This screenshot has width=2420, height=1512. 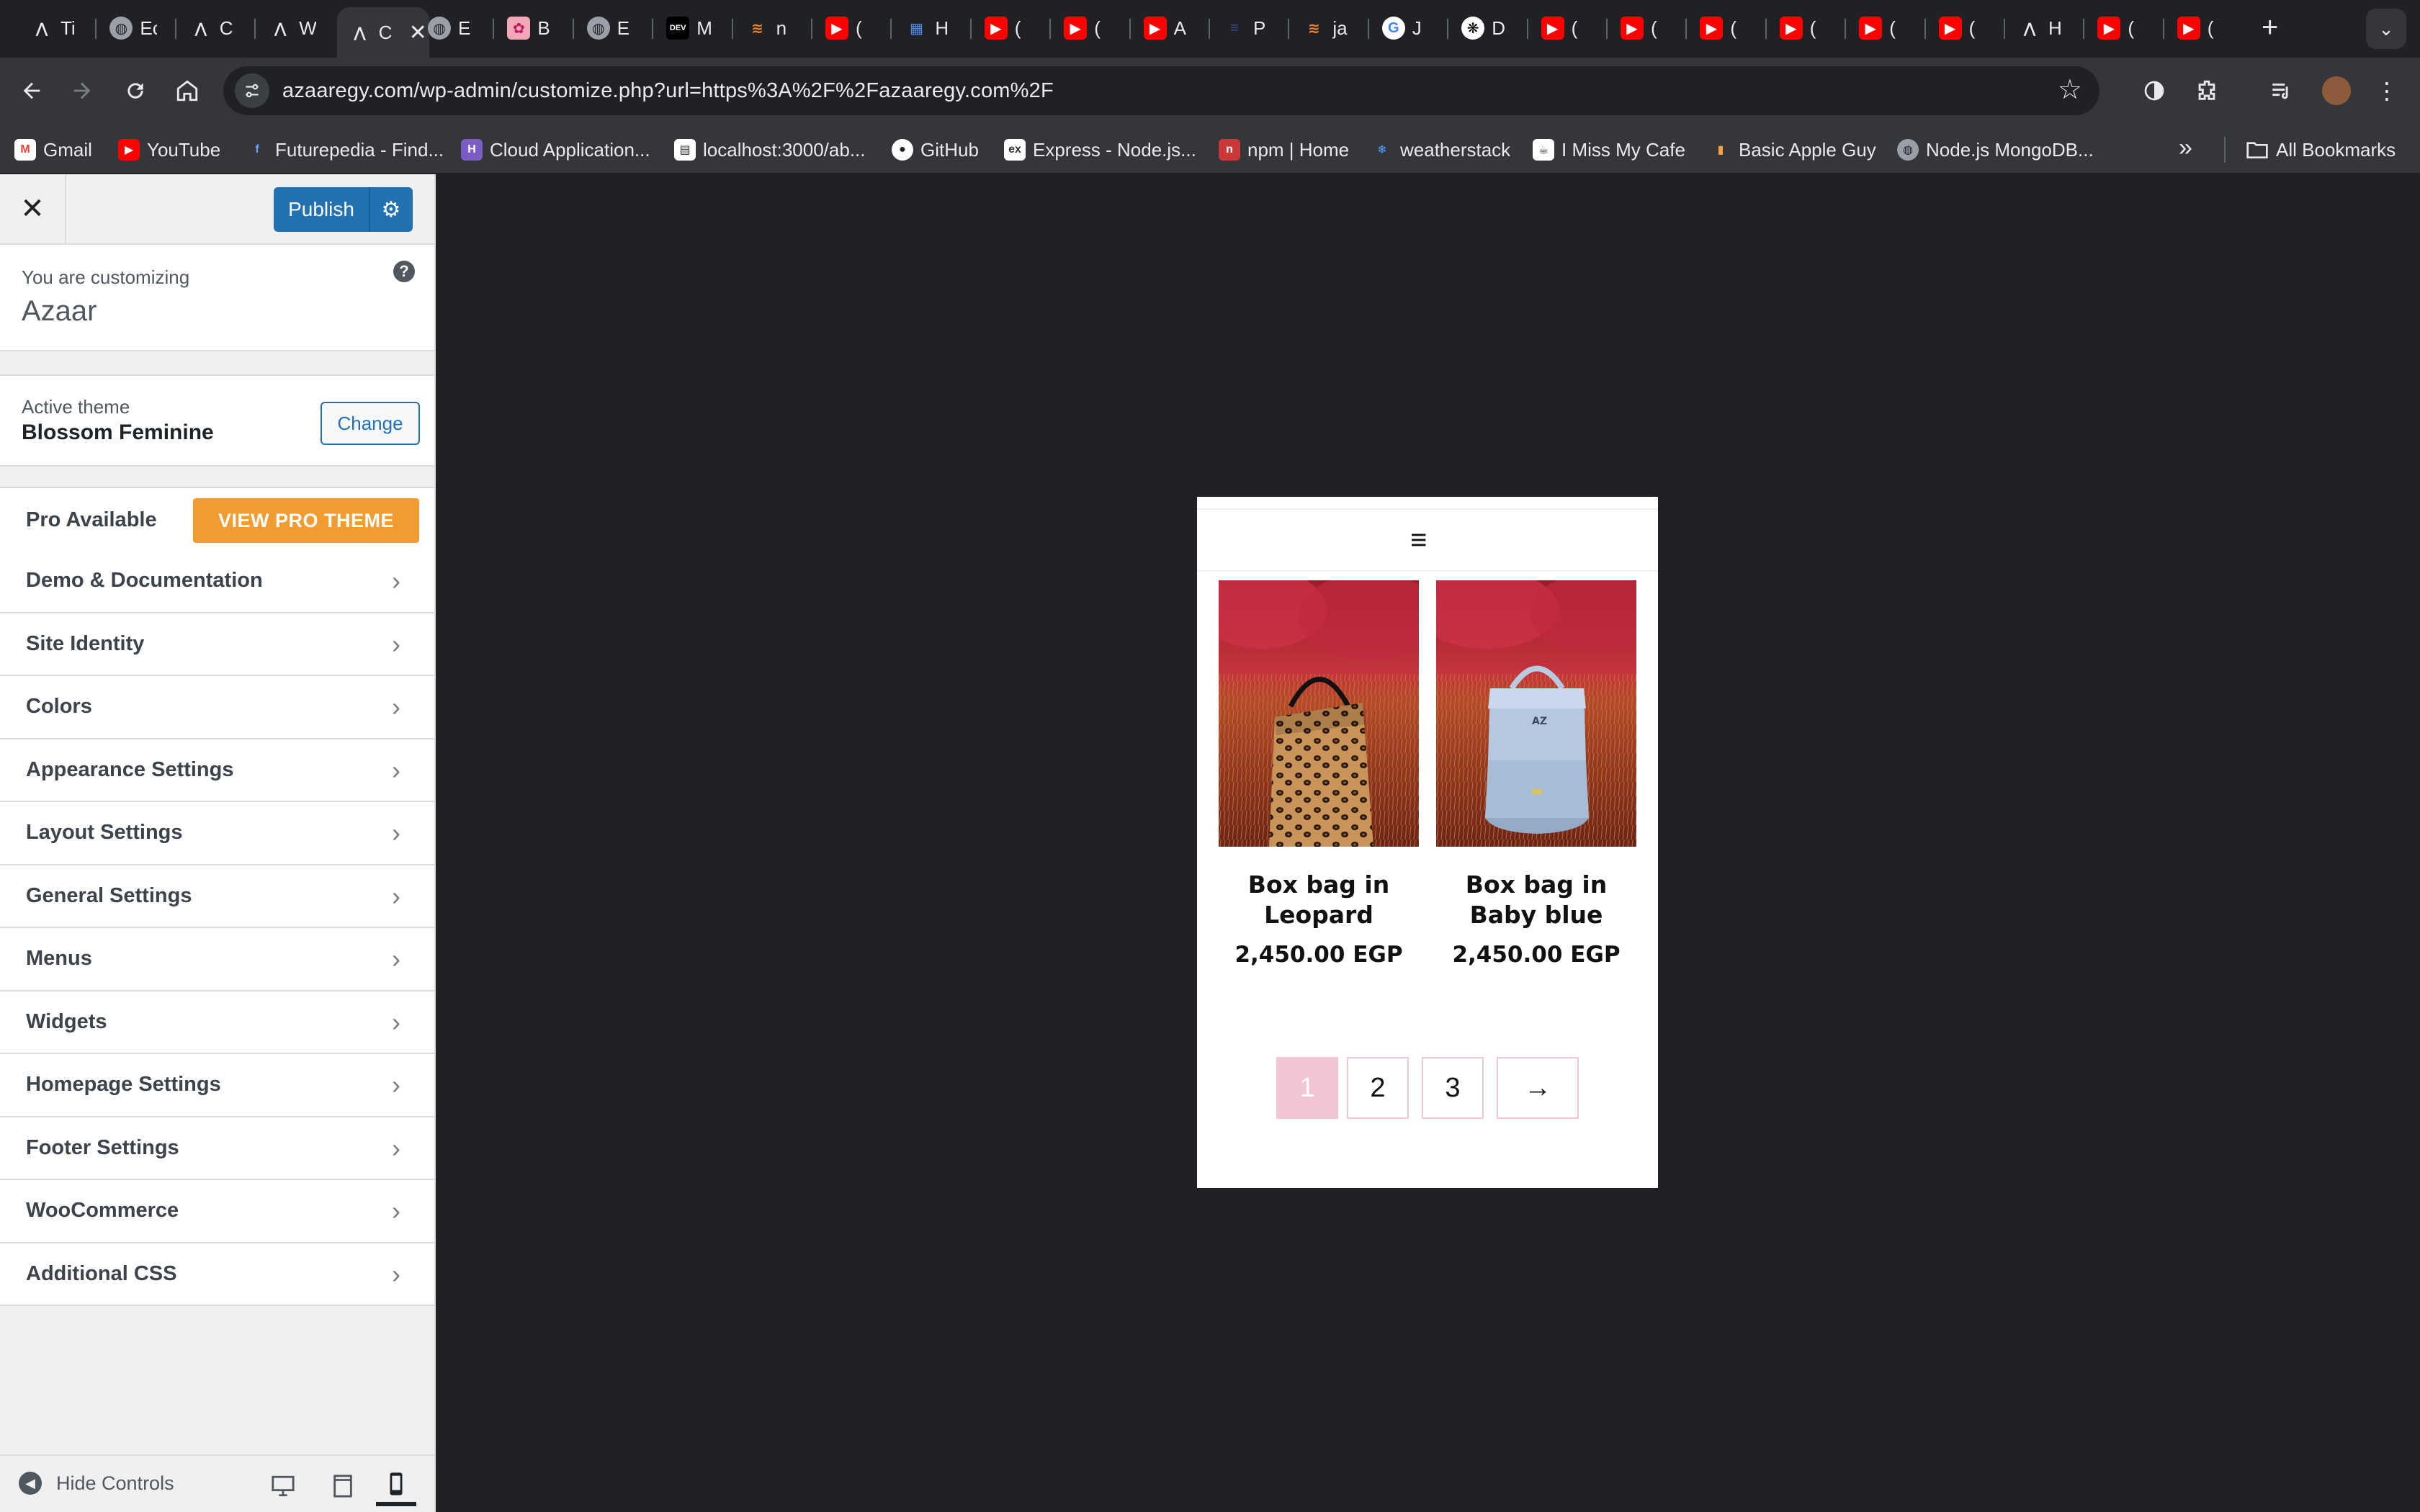 I want to click on pagination-page-2: 2, so click(x=1378, y=1088).